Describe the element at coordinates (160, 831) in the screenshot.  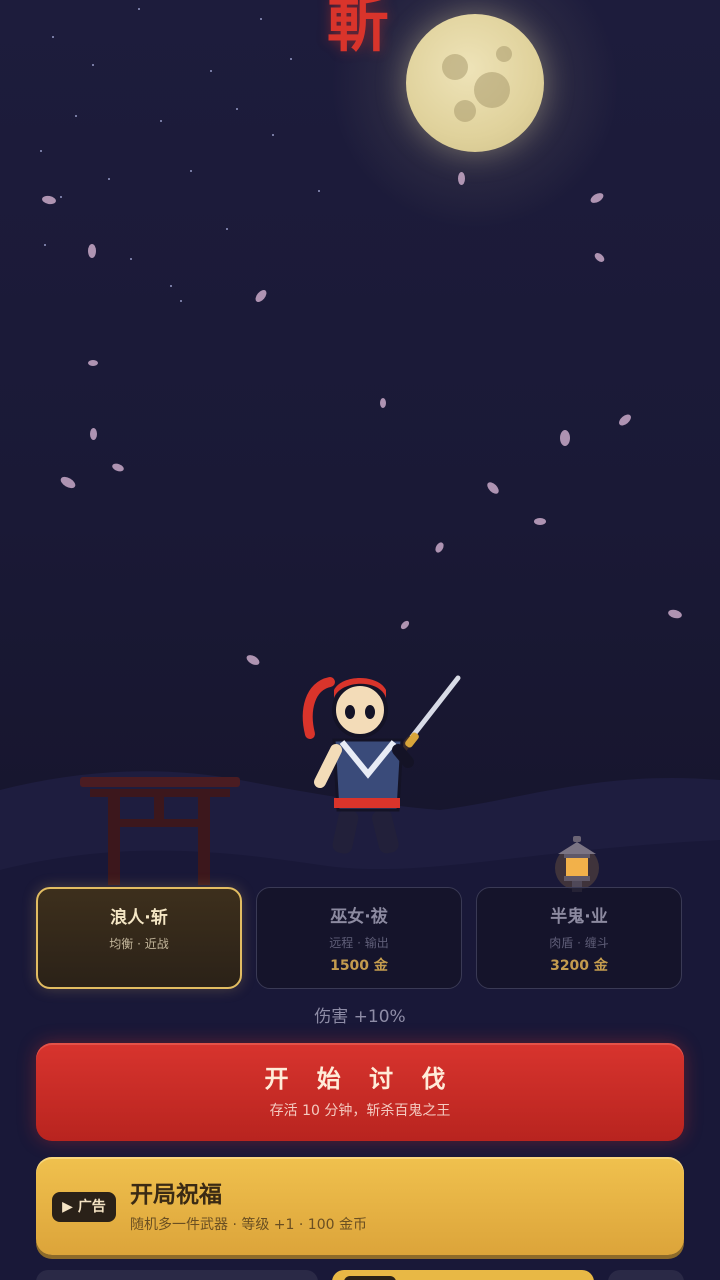
I see `torii-gate` at that location.